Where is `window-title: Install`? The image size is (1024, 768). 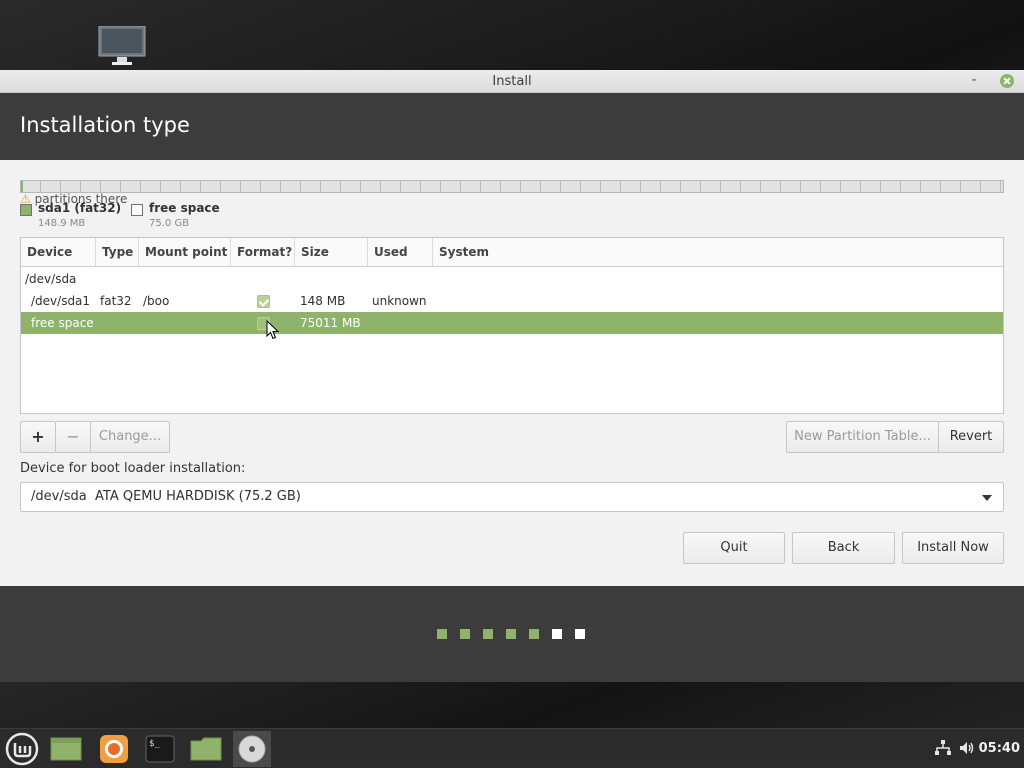
window-title: Install is located at coordinates (512, 81).